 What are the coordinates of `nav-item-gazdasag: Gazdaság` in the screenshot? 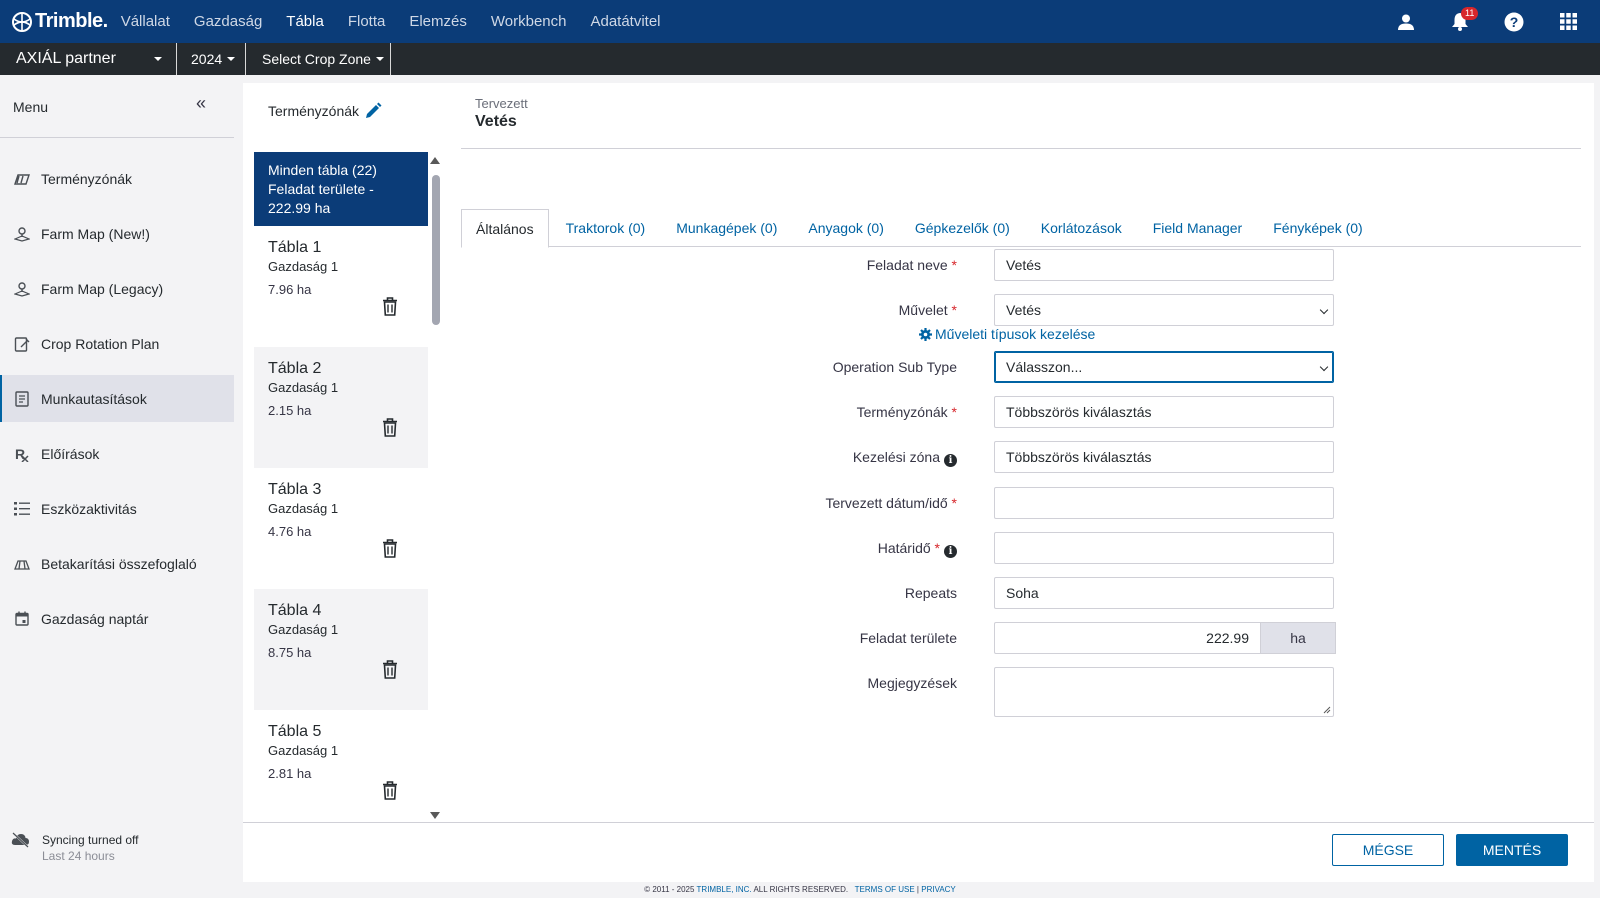 It's located at (228, 21).